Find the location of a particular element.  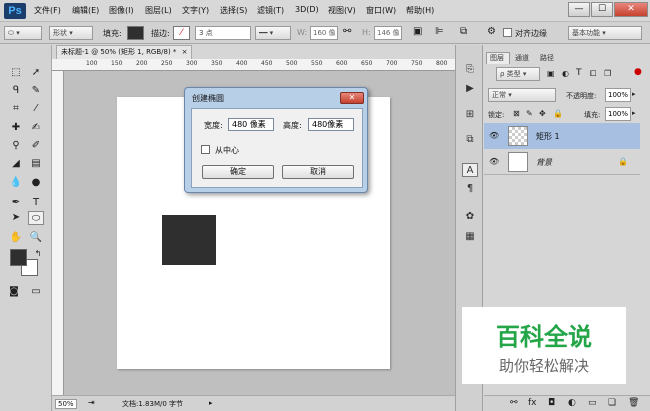

marquee-tool-icon: ⬚ is located at coordinates (16, 73).